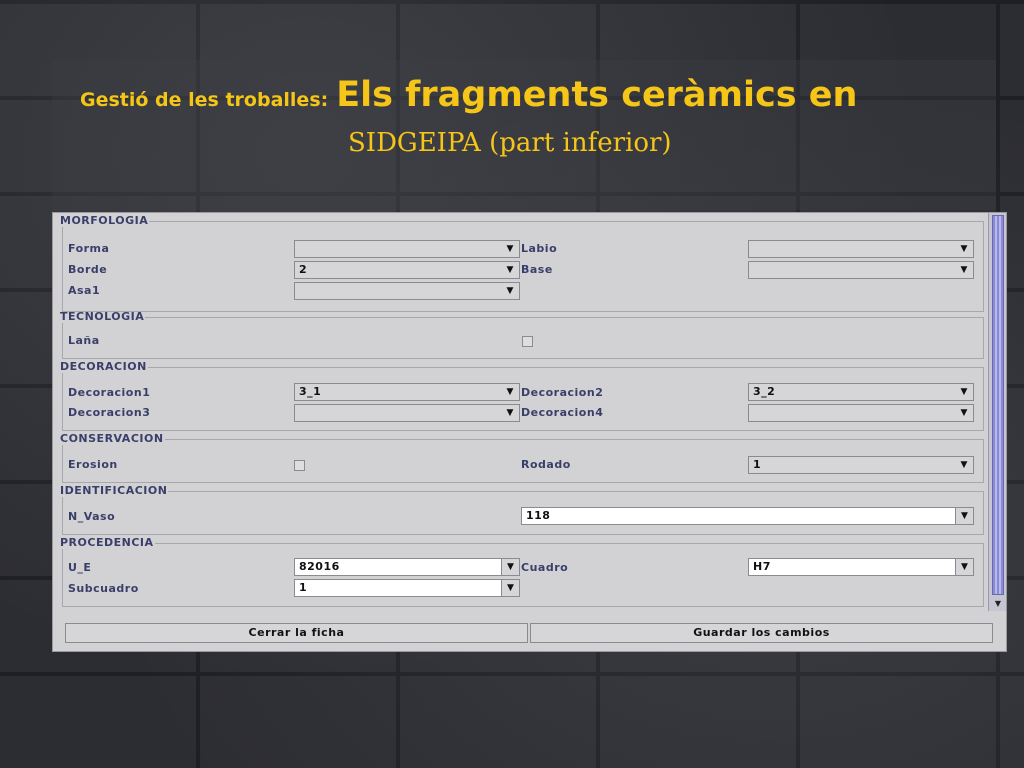 This screenshot has width=1024, height=768. Describe the element at coordinates (303, 269) in the screenshot. I see `borde-value: 2` at that location.